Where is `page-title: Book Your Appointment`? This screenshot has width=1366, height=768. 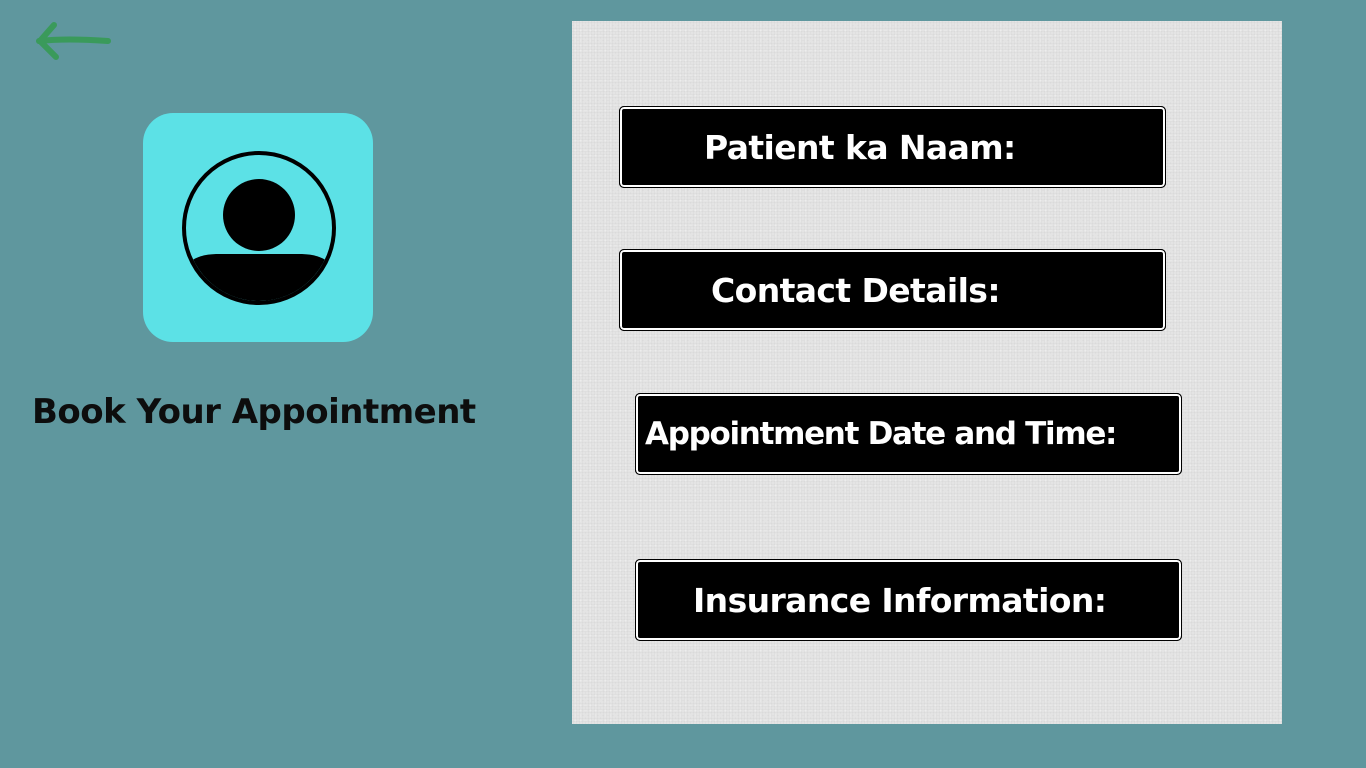 page-title: Book Your Appointment is located at coordinates (254, 412).